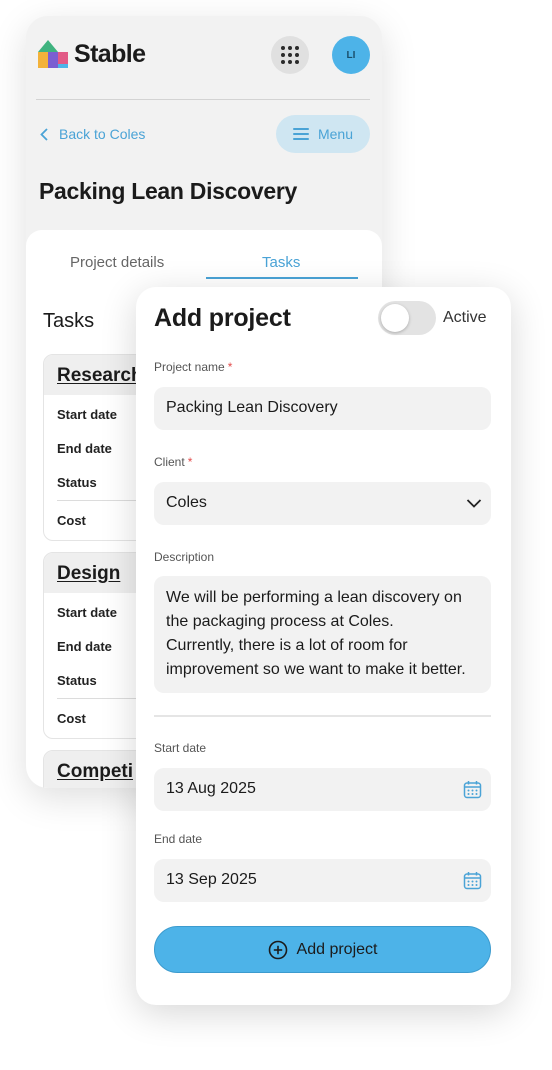 This screenshot has height=1070, width=552. Describe the element at coordinates (184, 557) in the screenshot. I see `description-label: Description` at that location.